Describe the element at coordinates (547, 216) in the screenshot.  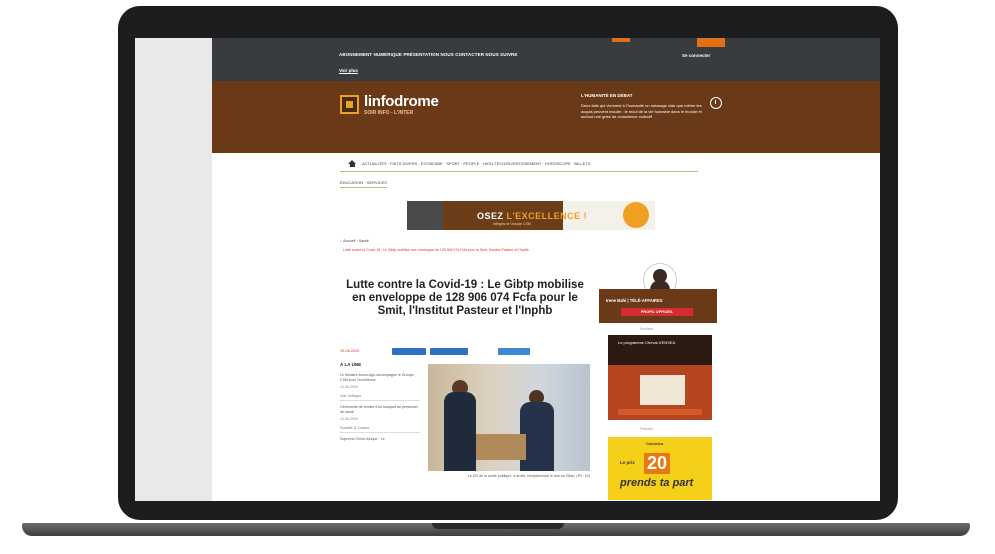
I see `banner-headline-accent: L'EXCELLENCE !` at that location.